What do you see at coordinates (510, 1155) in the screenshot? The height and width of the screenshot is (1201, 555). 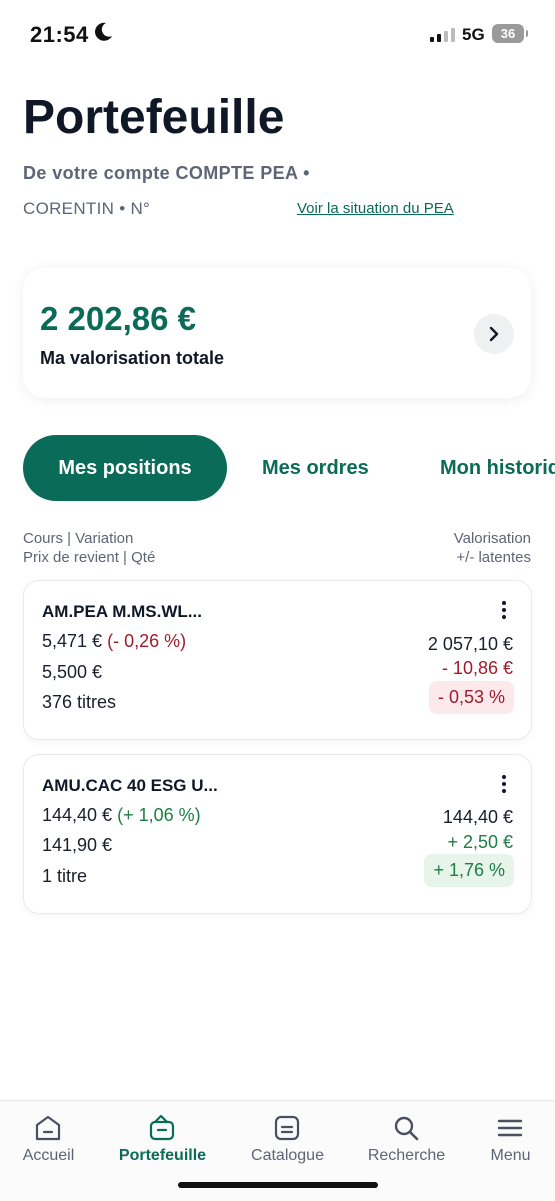 I see `nav-label: Menu` at bounding box center [510, 1155].